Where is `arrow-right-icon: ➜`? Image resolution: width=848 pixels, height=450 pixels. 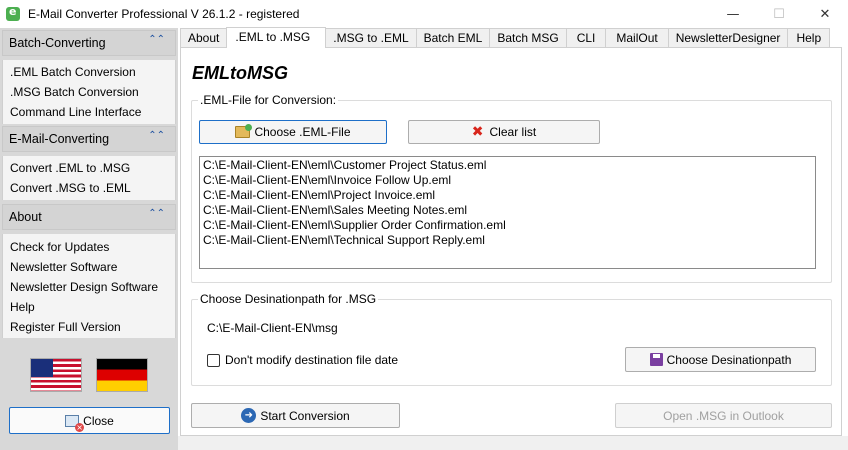 arrow-right-icon: ➜ is located at coordinates (249, 415).